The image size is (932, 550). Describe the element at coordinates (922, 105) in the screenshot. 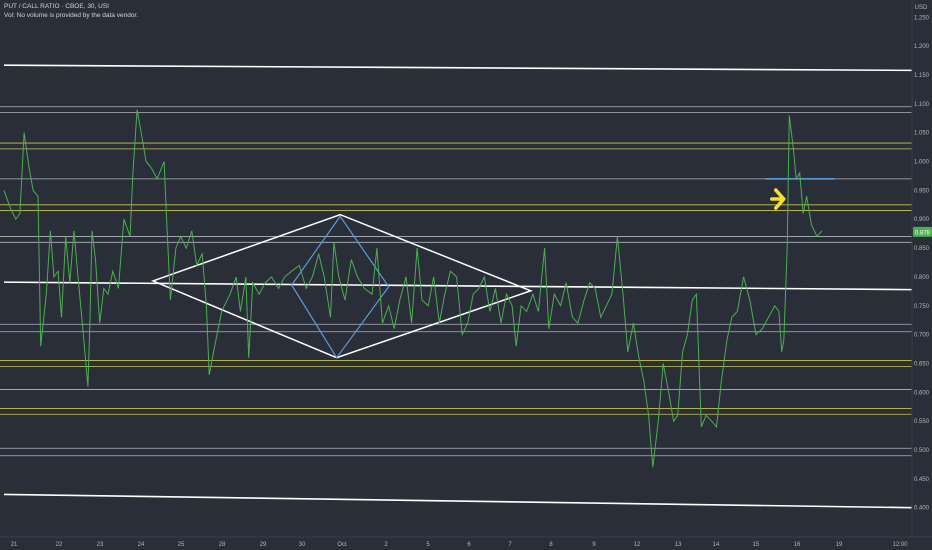

I see `y-tick-label: 1.100` at that location.